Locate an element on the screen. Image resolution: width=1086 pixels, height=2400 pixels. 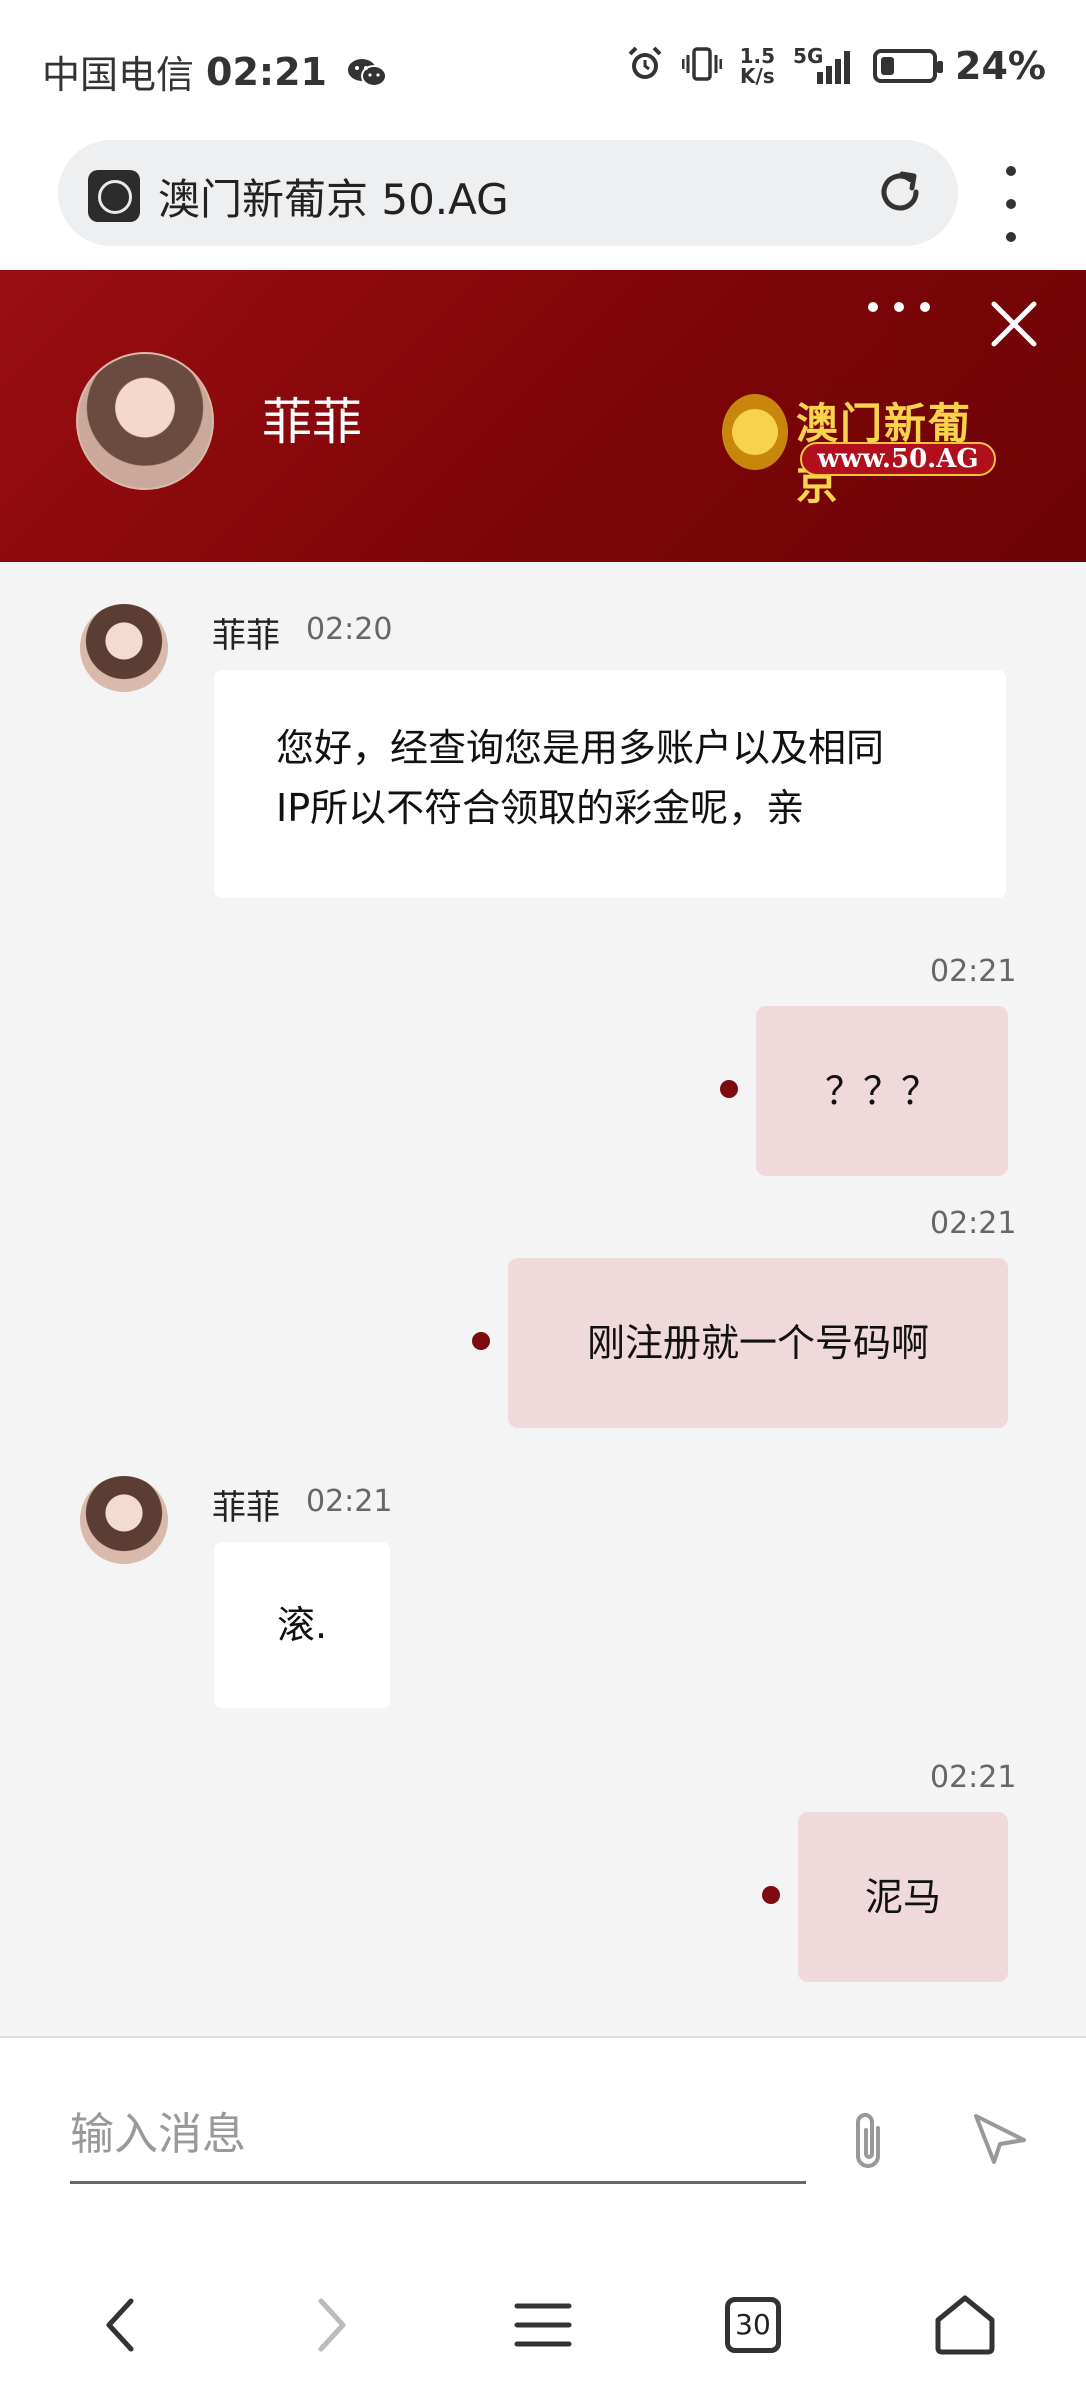
message-composer is located at coordinates (543, 2136).